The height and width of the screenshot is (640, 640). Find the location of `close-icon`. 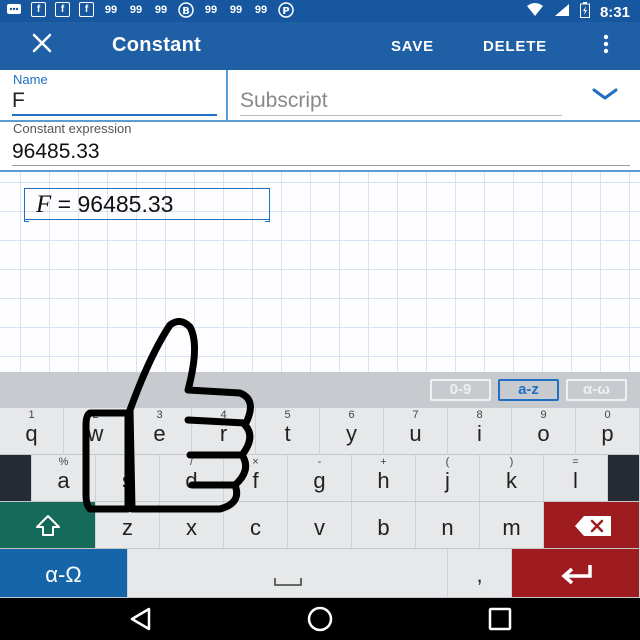

close-icon is located at coordinates (42, 43).